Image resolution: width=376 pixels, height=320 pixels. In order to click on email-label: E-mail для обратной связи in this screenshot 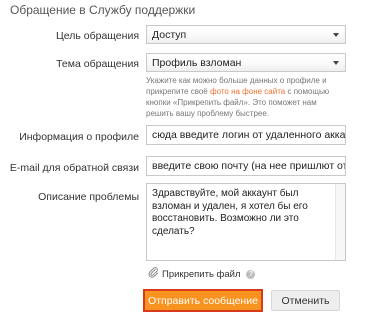, I will do `click(74, 168)`.